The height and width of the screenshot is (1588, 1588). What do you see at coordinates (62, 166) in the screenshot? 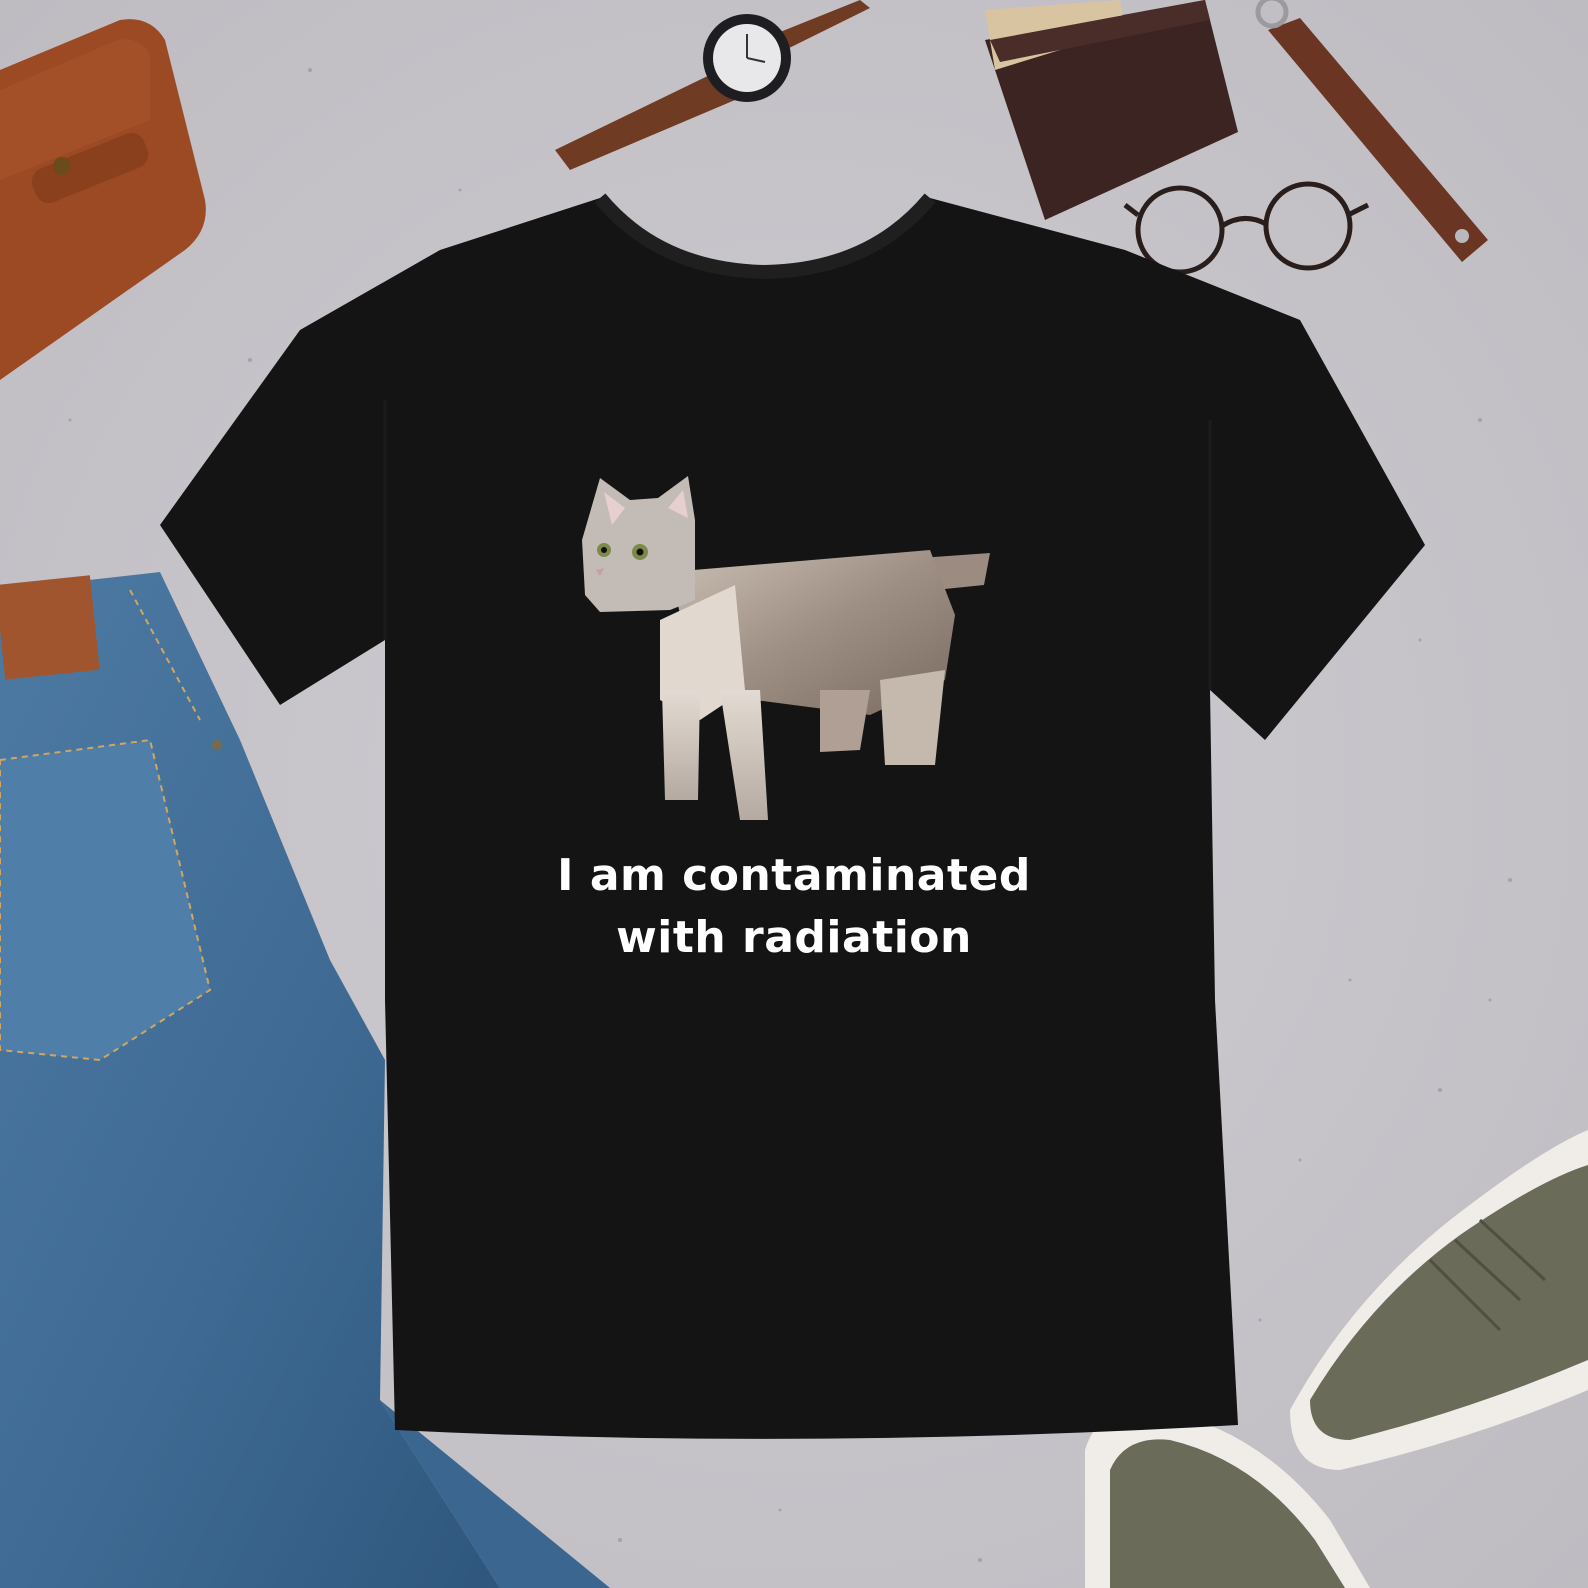
I see `snap-button-icon` at bounding box center [62, 166].